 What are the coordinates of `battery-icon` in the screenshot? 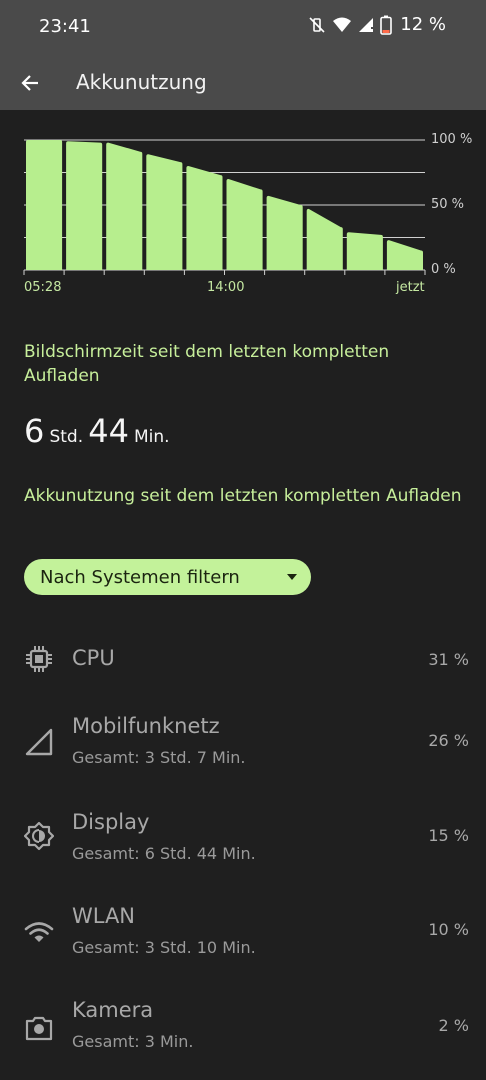 It's located at (386, 25).